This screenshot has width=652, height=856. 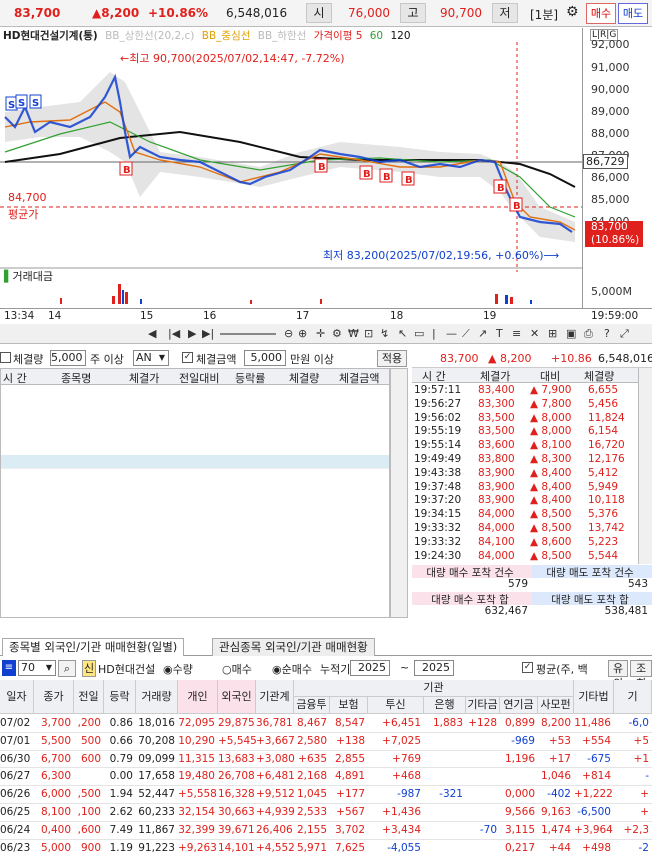 I want to click on amount-checkbox: ✓, so click(x=187, y=357).